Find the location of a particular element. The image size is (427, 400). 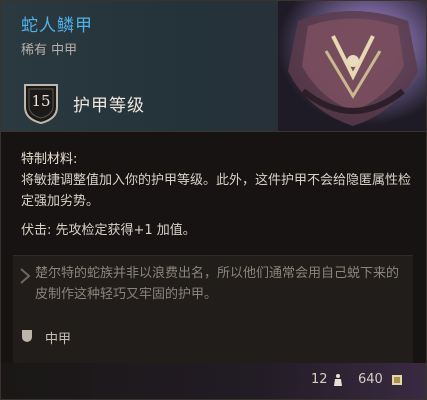

armor-type-row: 中甲 is located at coordinates (46, 337).